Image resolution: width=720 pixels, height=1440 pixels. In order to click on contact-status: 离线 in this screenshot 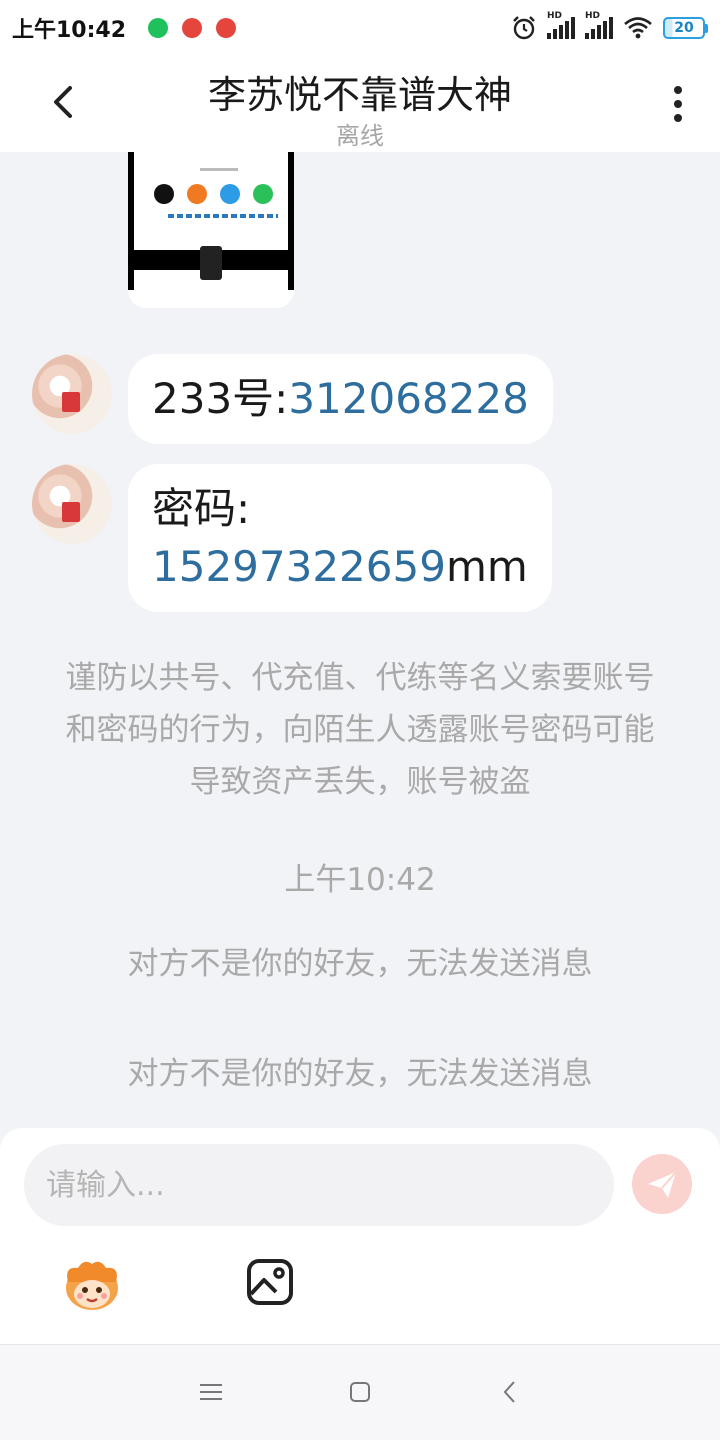, I will do `click(360, 136)`.